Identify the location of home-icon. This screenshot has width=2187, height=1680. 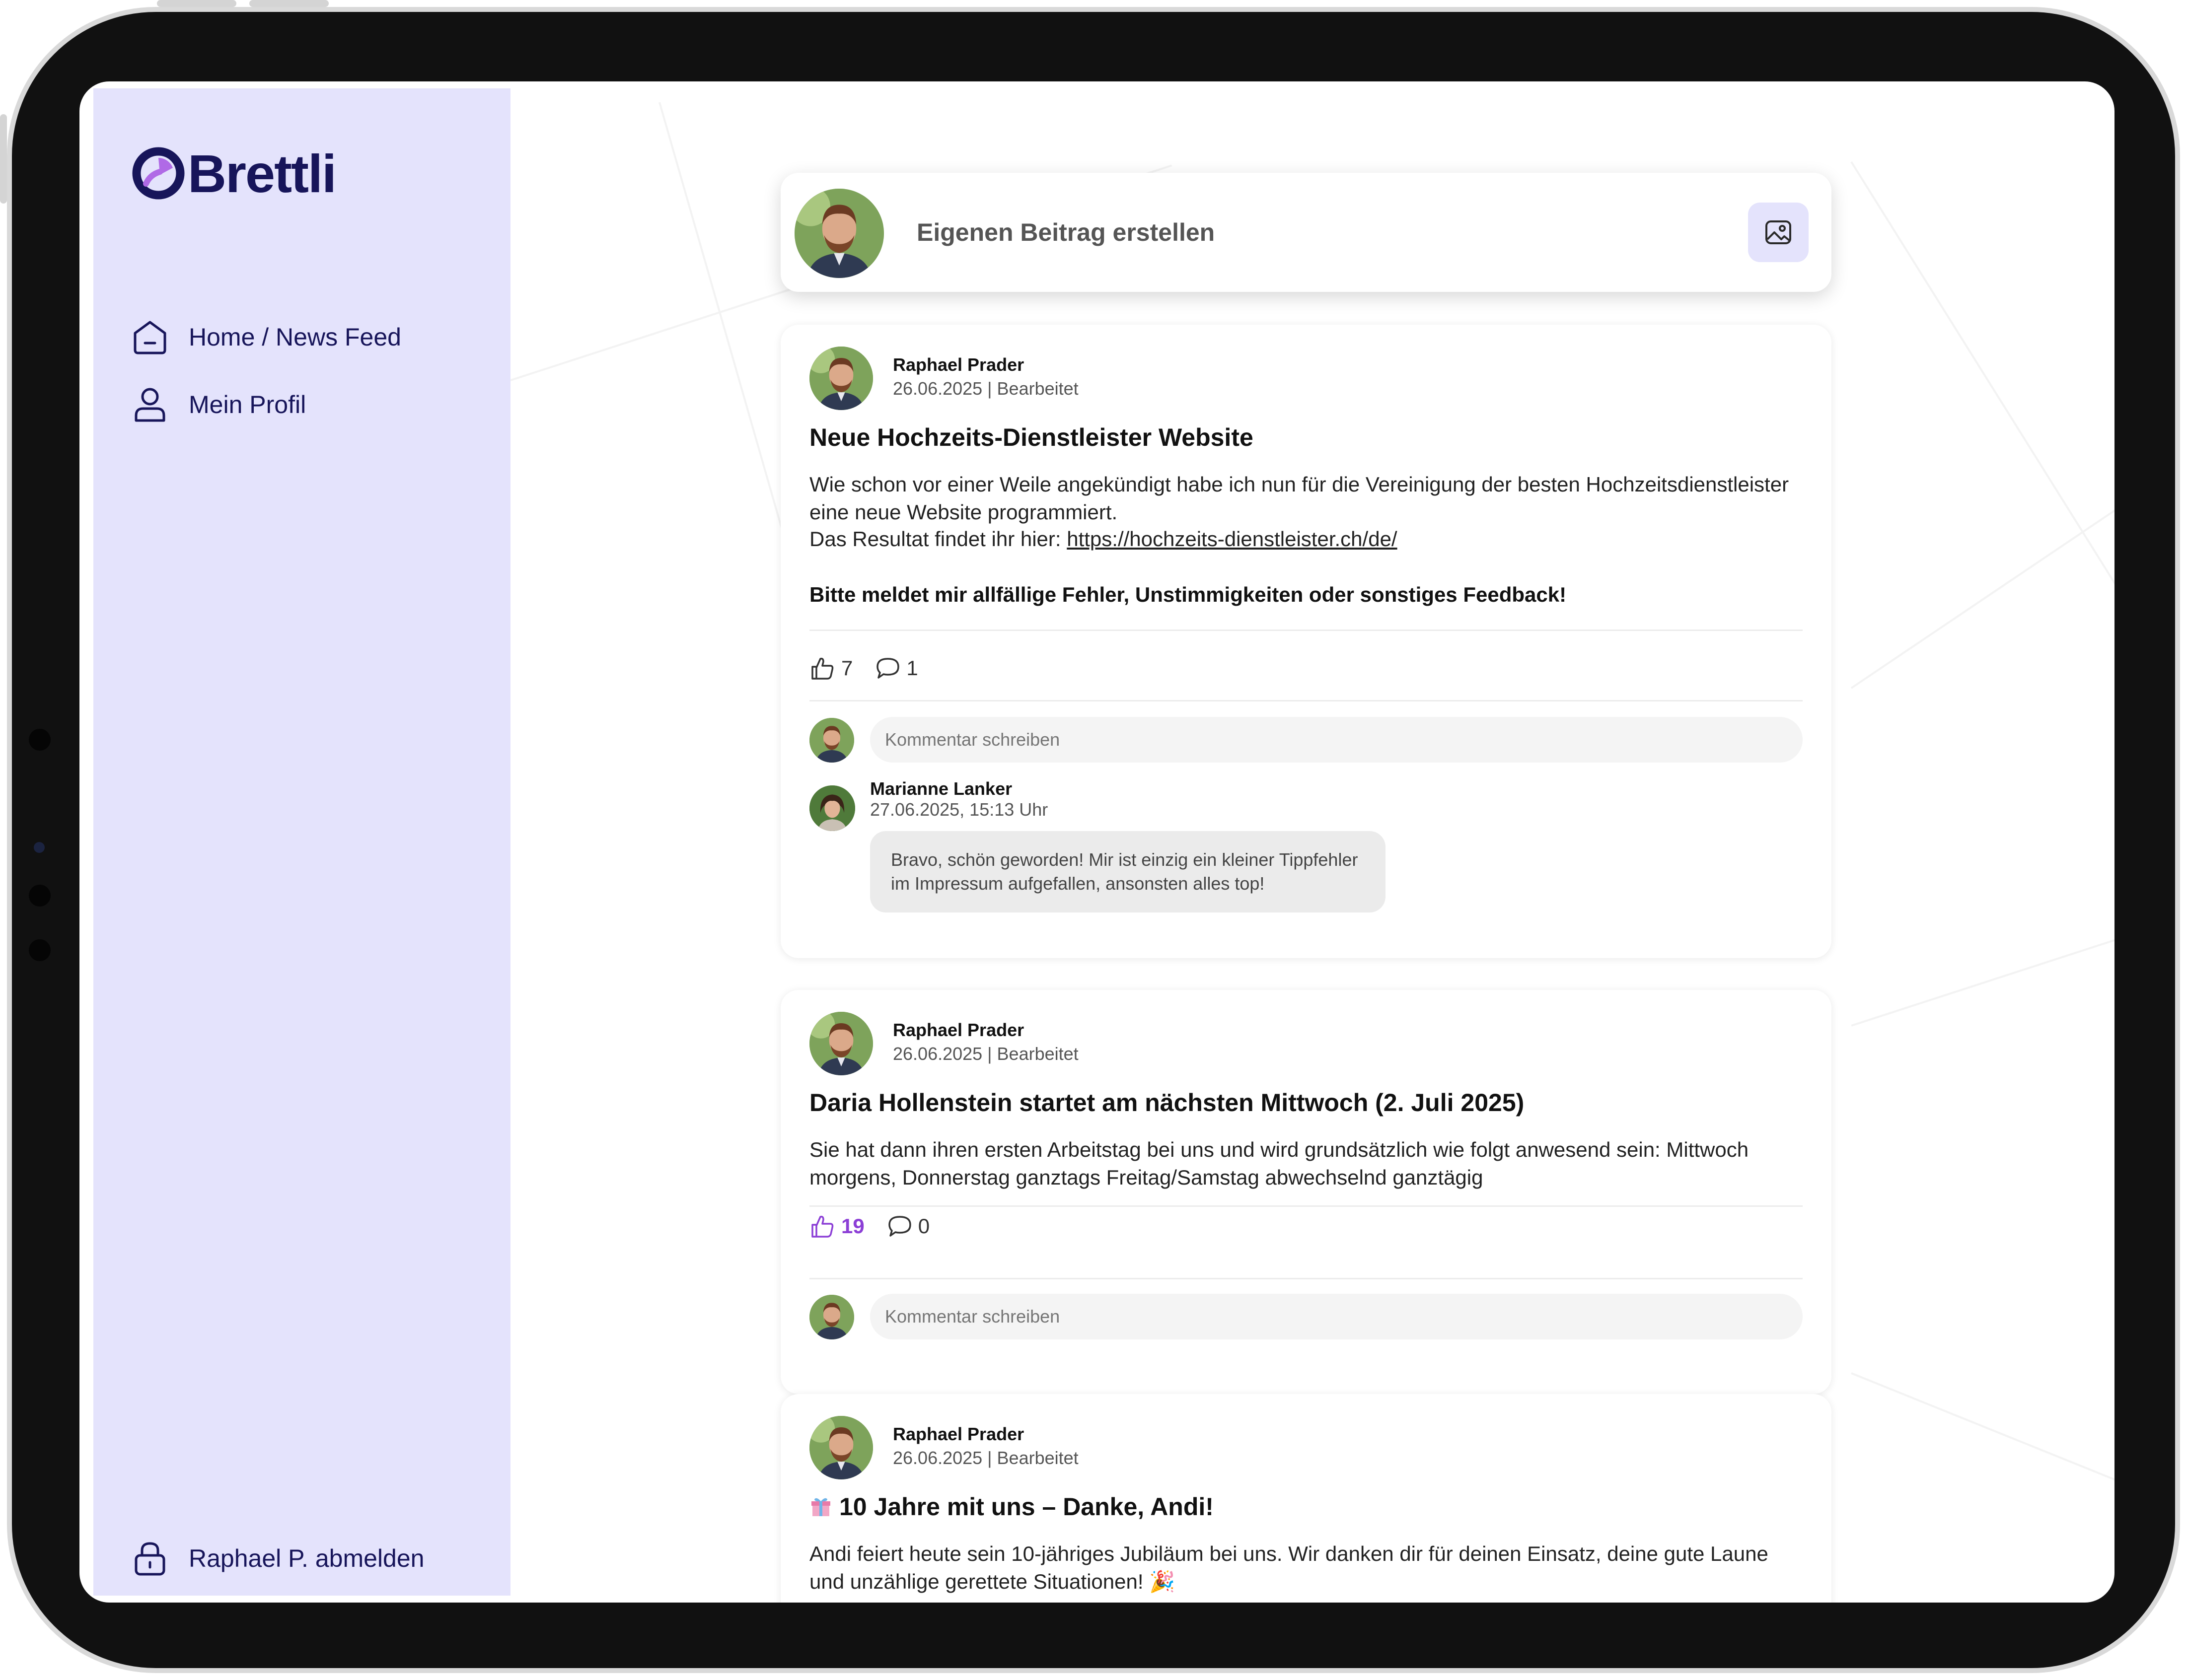
(150, 337).